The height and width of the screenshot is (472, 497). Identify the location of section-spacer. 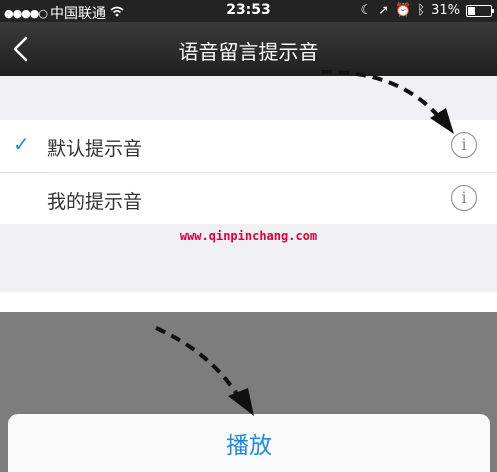
(248, 98).